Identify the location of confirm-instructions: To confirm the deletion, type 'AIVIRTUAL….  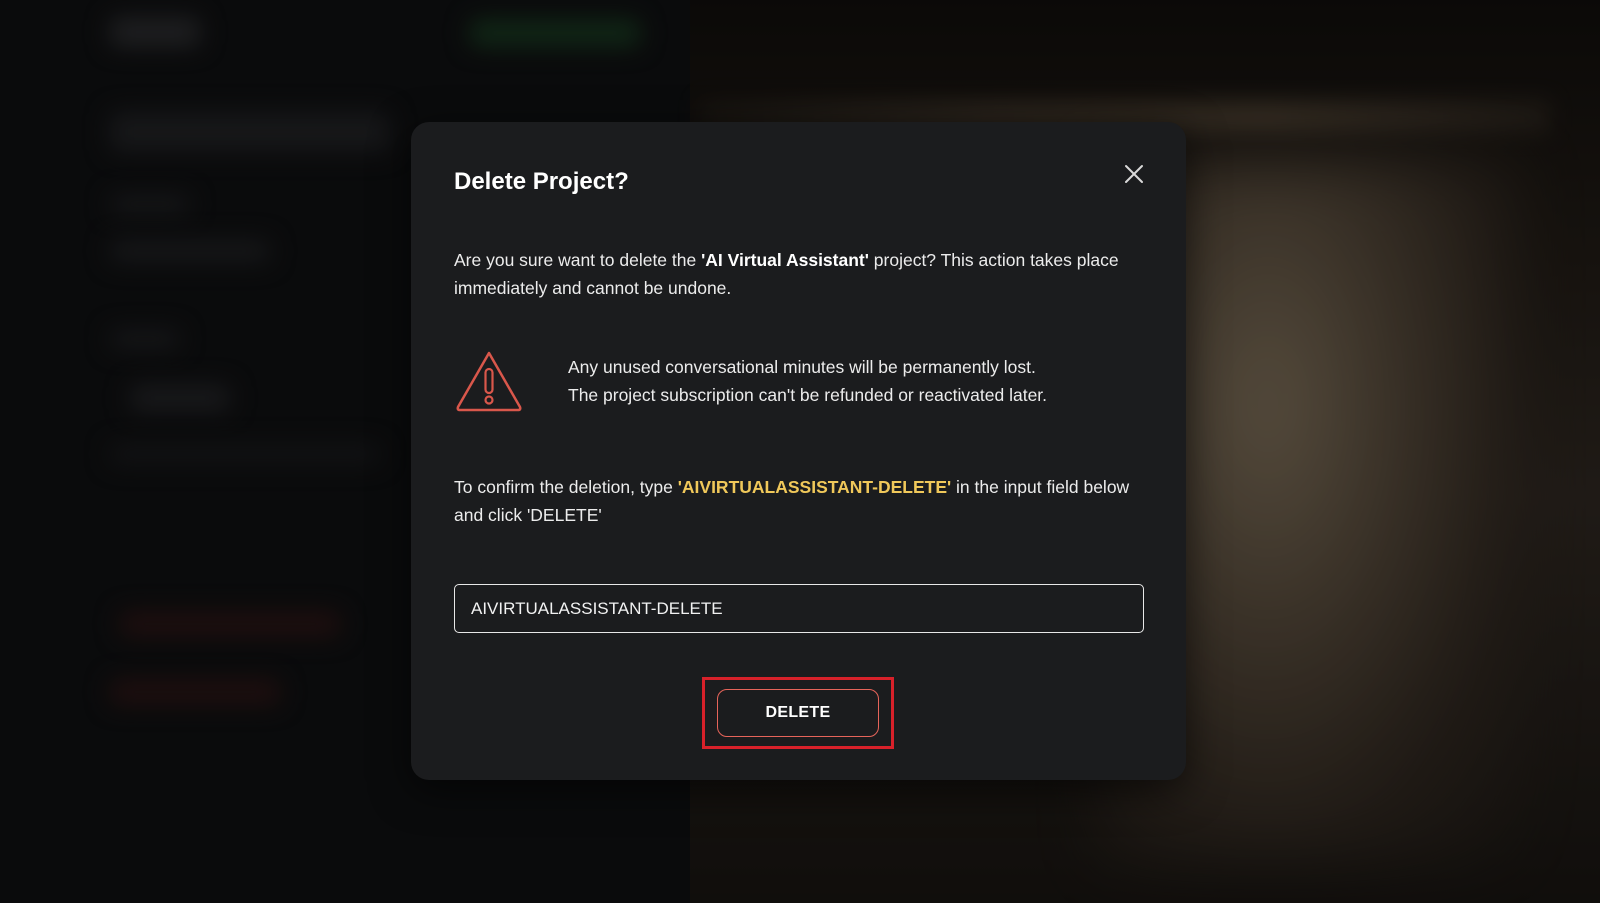
(799, 501).